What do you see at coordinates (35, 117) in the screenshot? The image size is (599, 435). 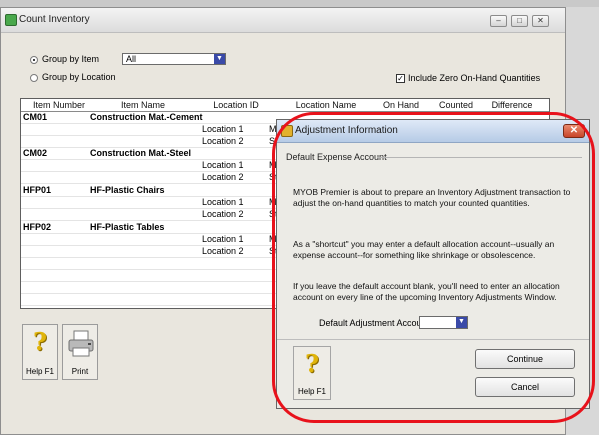 I see `item-number: CM01` at bounding box center [35, 117].